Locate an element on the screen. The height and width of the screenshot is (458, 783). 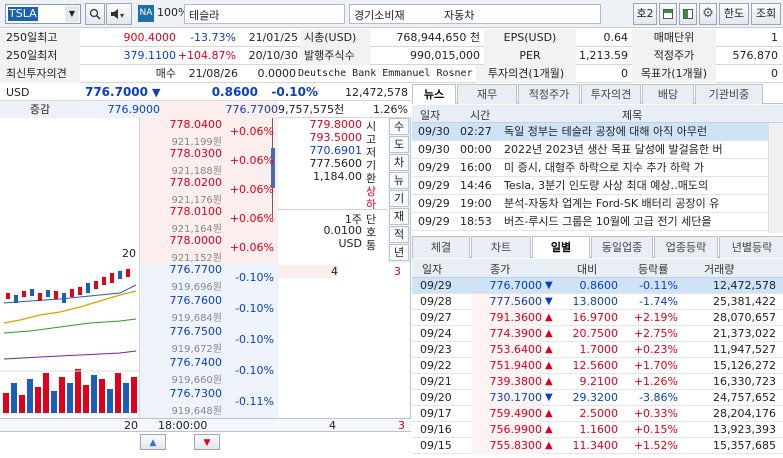
table-row: 09/24 774.3900 ▲ 20.7500 +2.75% 21,373,022 is located at coordinates (597, 334).